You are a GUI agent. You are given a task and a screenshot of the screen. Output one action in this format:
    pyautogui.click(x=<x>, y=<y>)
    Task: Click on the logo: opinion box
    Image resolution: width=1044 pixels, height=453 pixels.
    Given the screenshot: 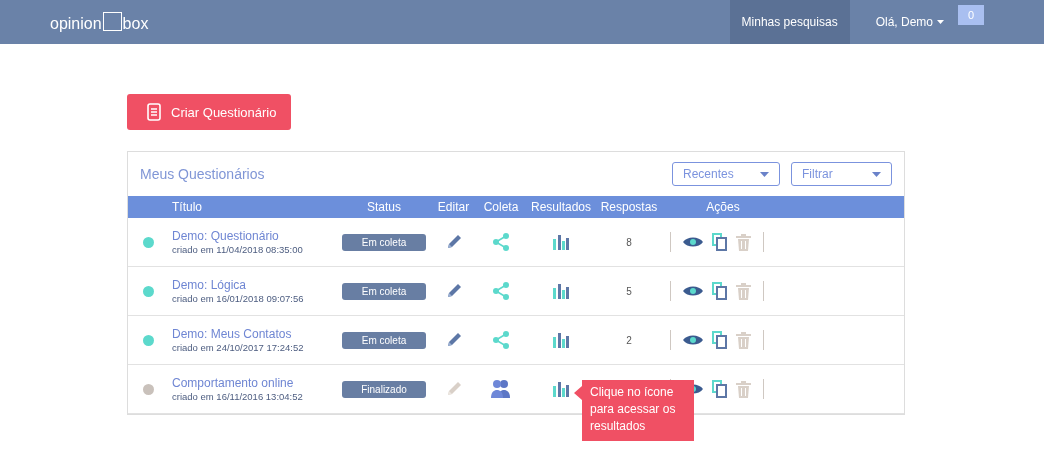 What is the action you would take?
    pyautogui.click(x=99, y=22)
    